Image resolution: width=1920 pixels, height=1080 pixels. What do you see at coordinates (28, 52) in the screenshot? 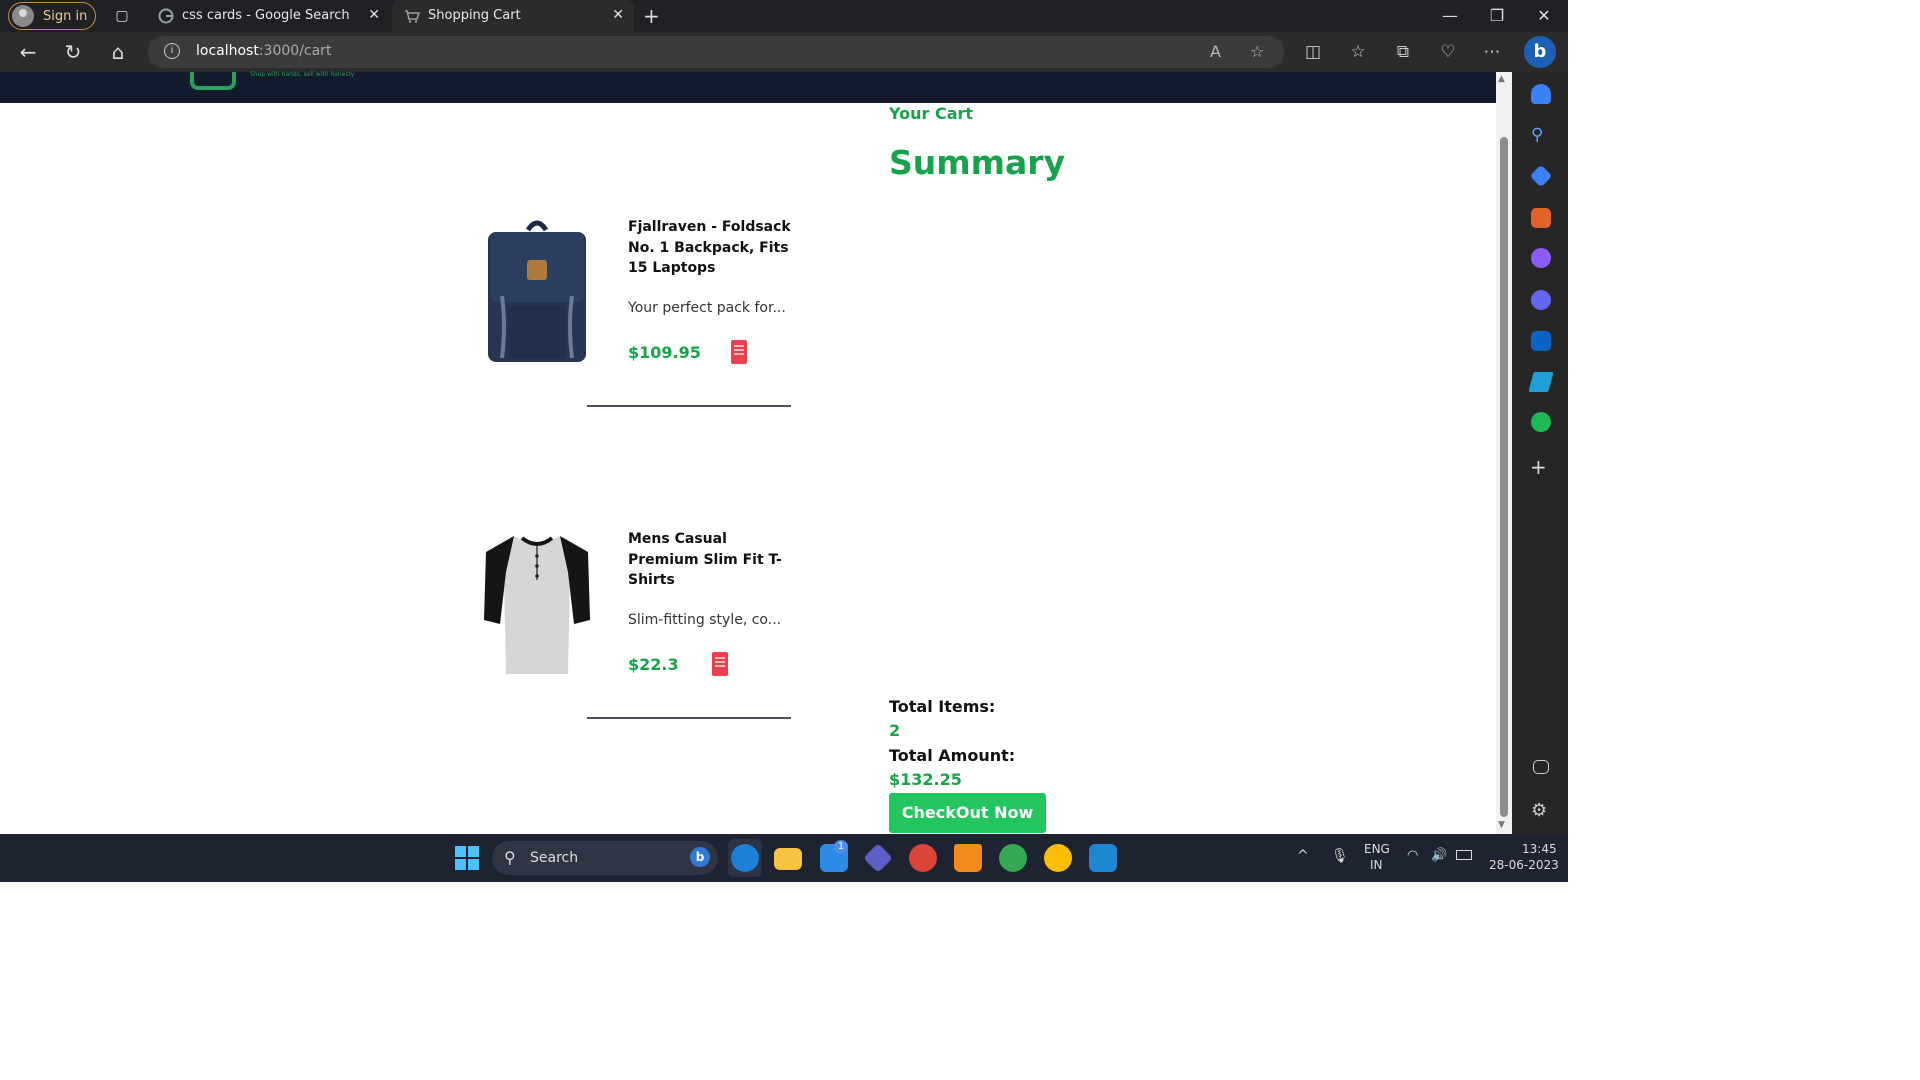
I see `back-icon: ←` at bounding box center [28, 52].